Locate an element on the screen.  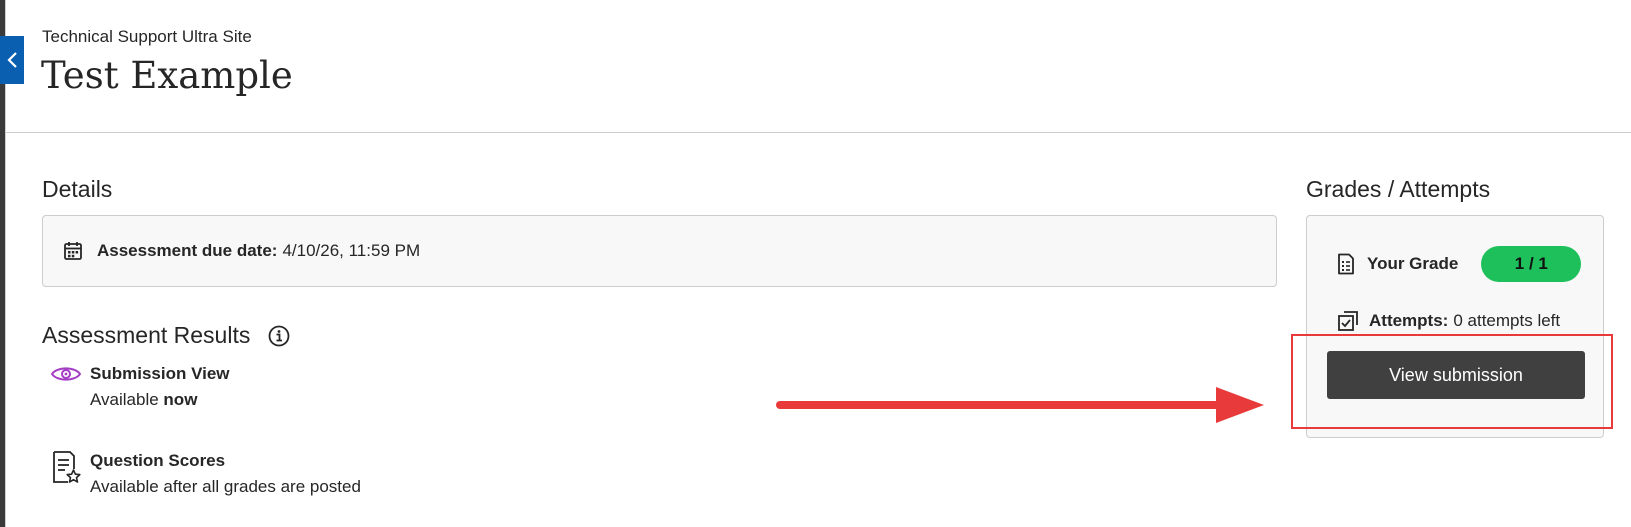
header-divider is located at coordinates (818, 132).